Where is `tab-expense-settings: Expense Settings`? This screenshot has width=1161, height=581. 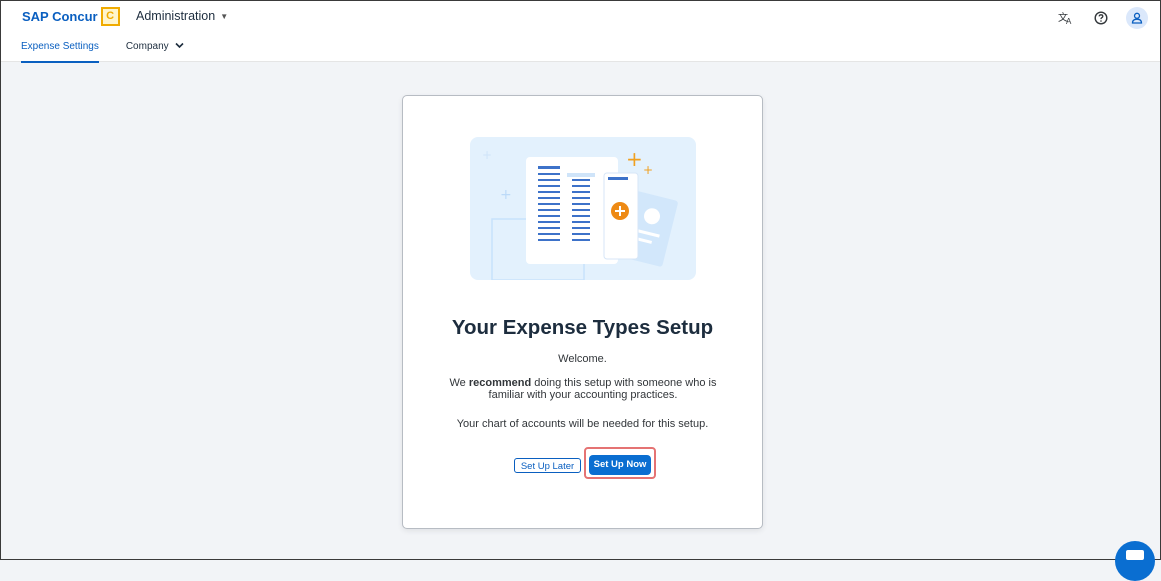 tab-expense-settings: Expense Settings is located at coordinates (60, 52).